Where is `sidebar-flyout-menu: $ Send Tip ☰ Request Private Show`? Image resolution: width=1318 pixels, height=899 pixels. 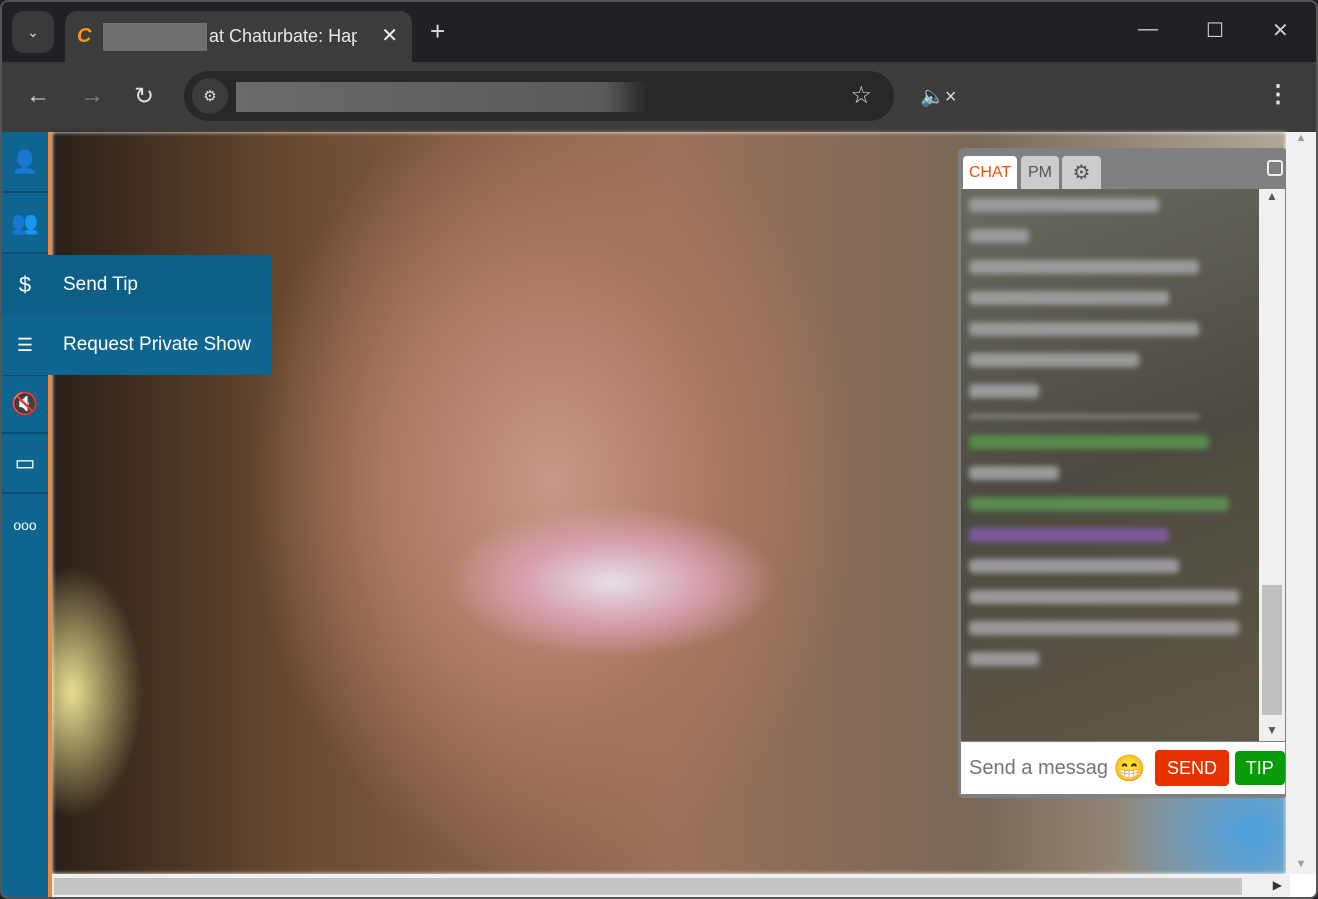
sidebar-flyout-menu: $ Send Tip ☰ Request Private Show is located at coordinates (137, 315).